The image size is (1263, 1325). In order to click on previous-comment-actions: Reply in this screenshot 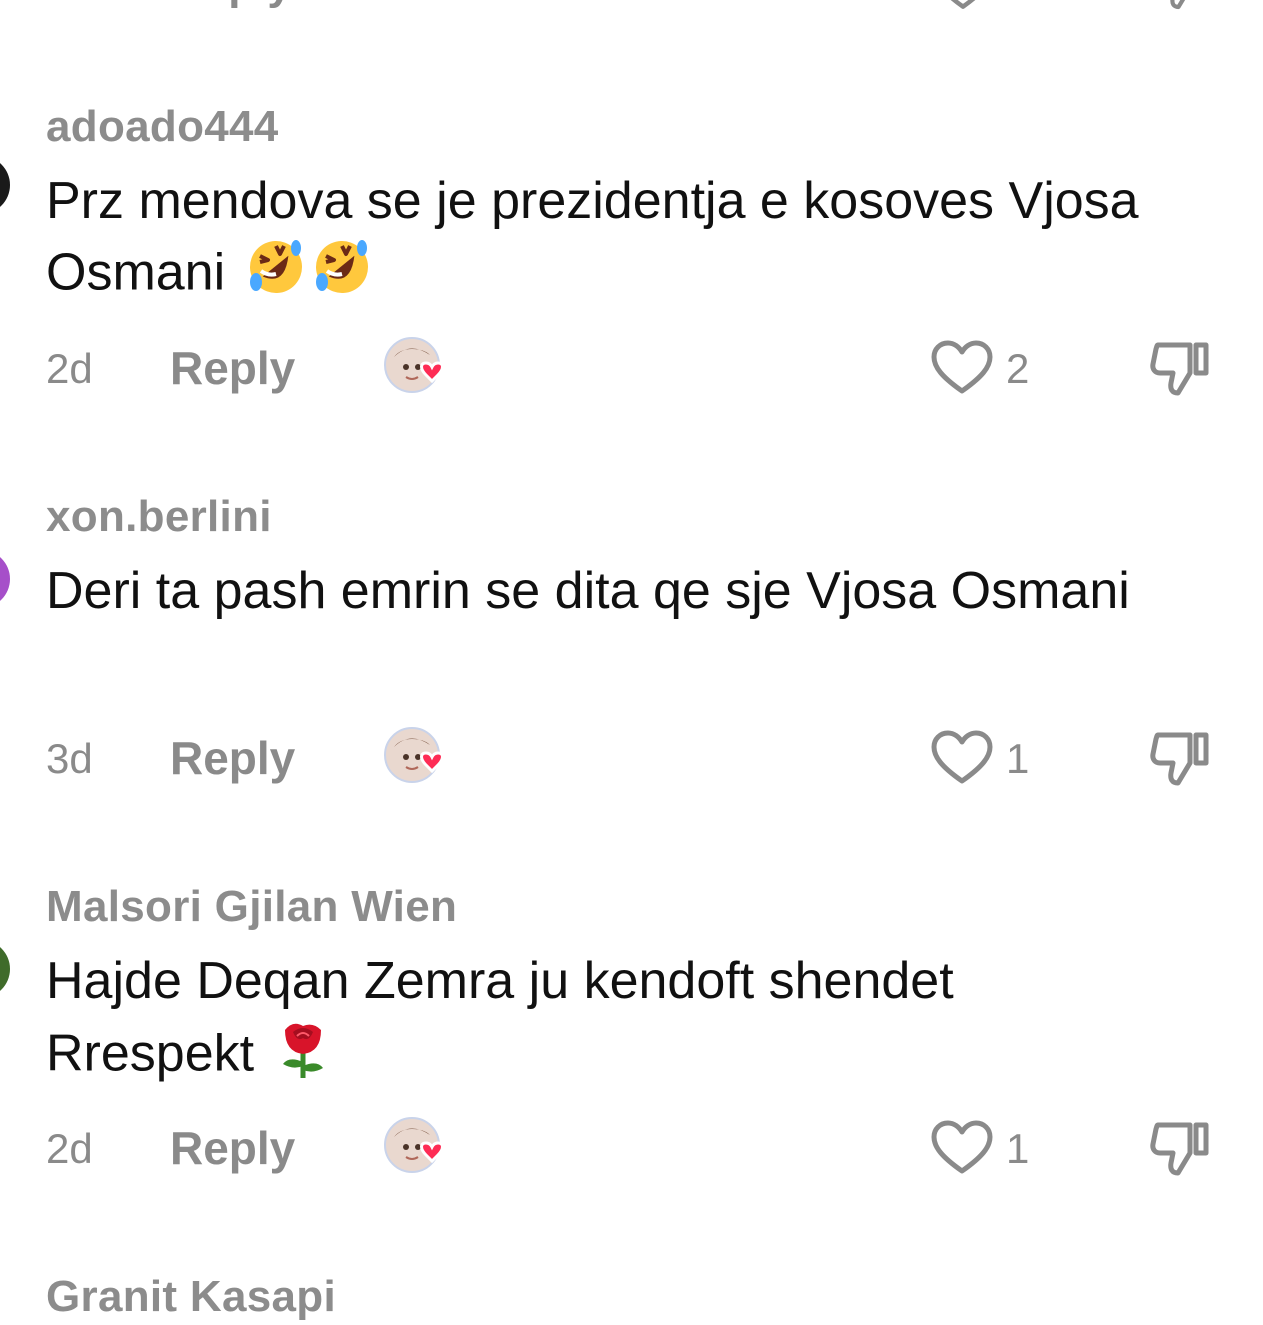, I will do `click(631, 6)`.